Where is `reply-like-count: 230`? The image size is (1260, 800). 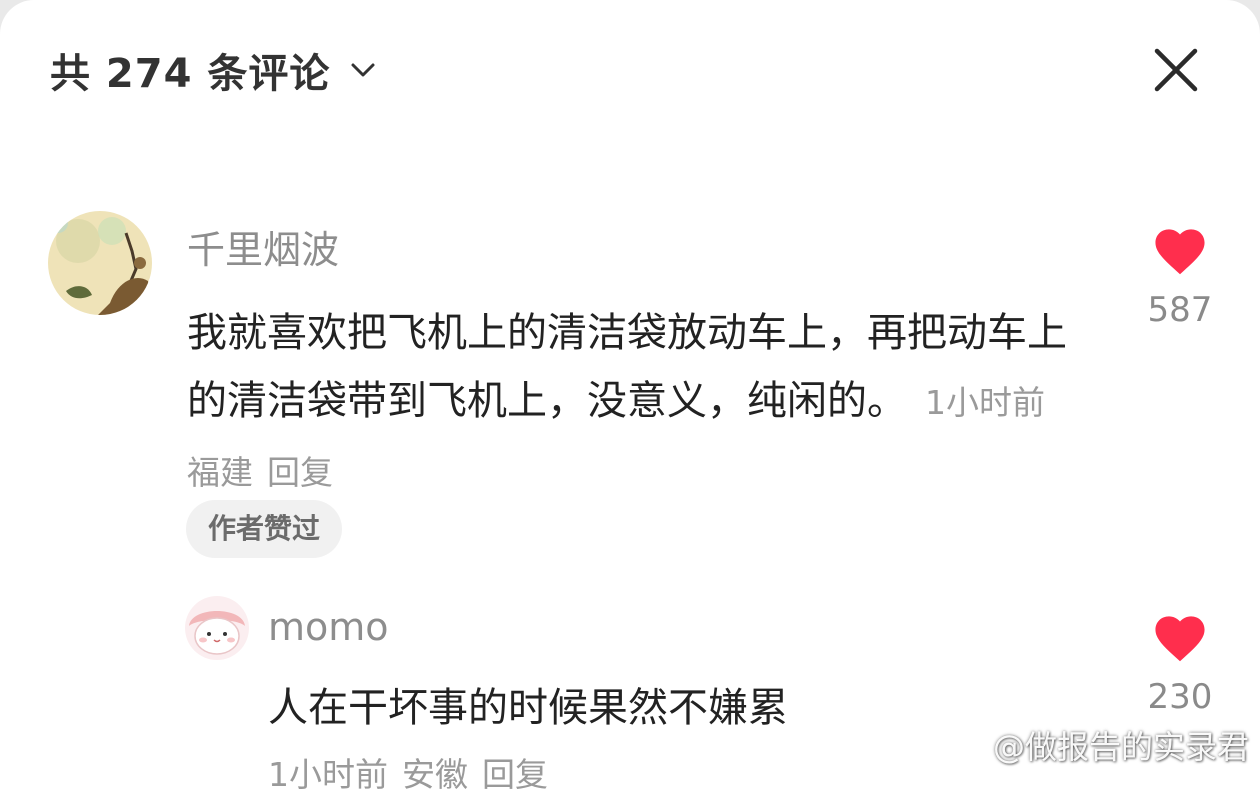 reply-like-count: 230 is located at coordinates (1180, 697).